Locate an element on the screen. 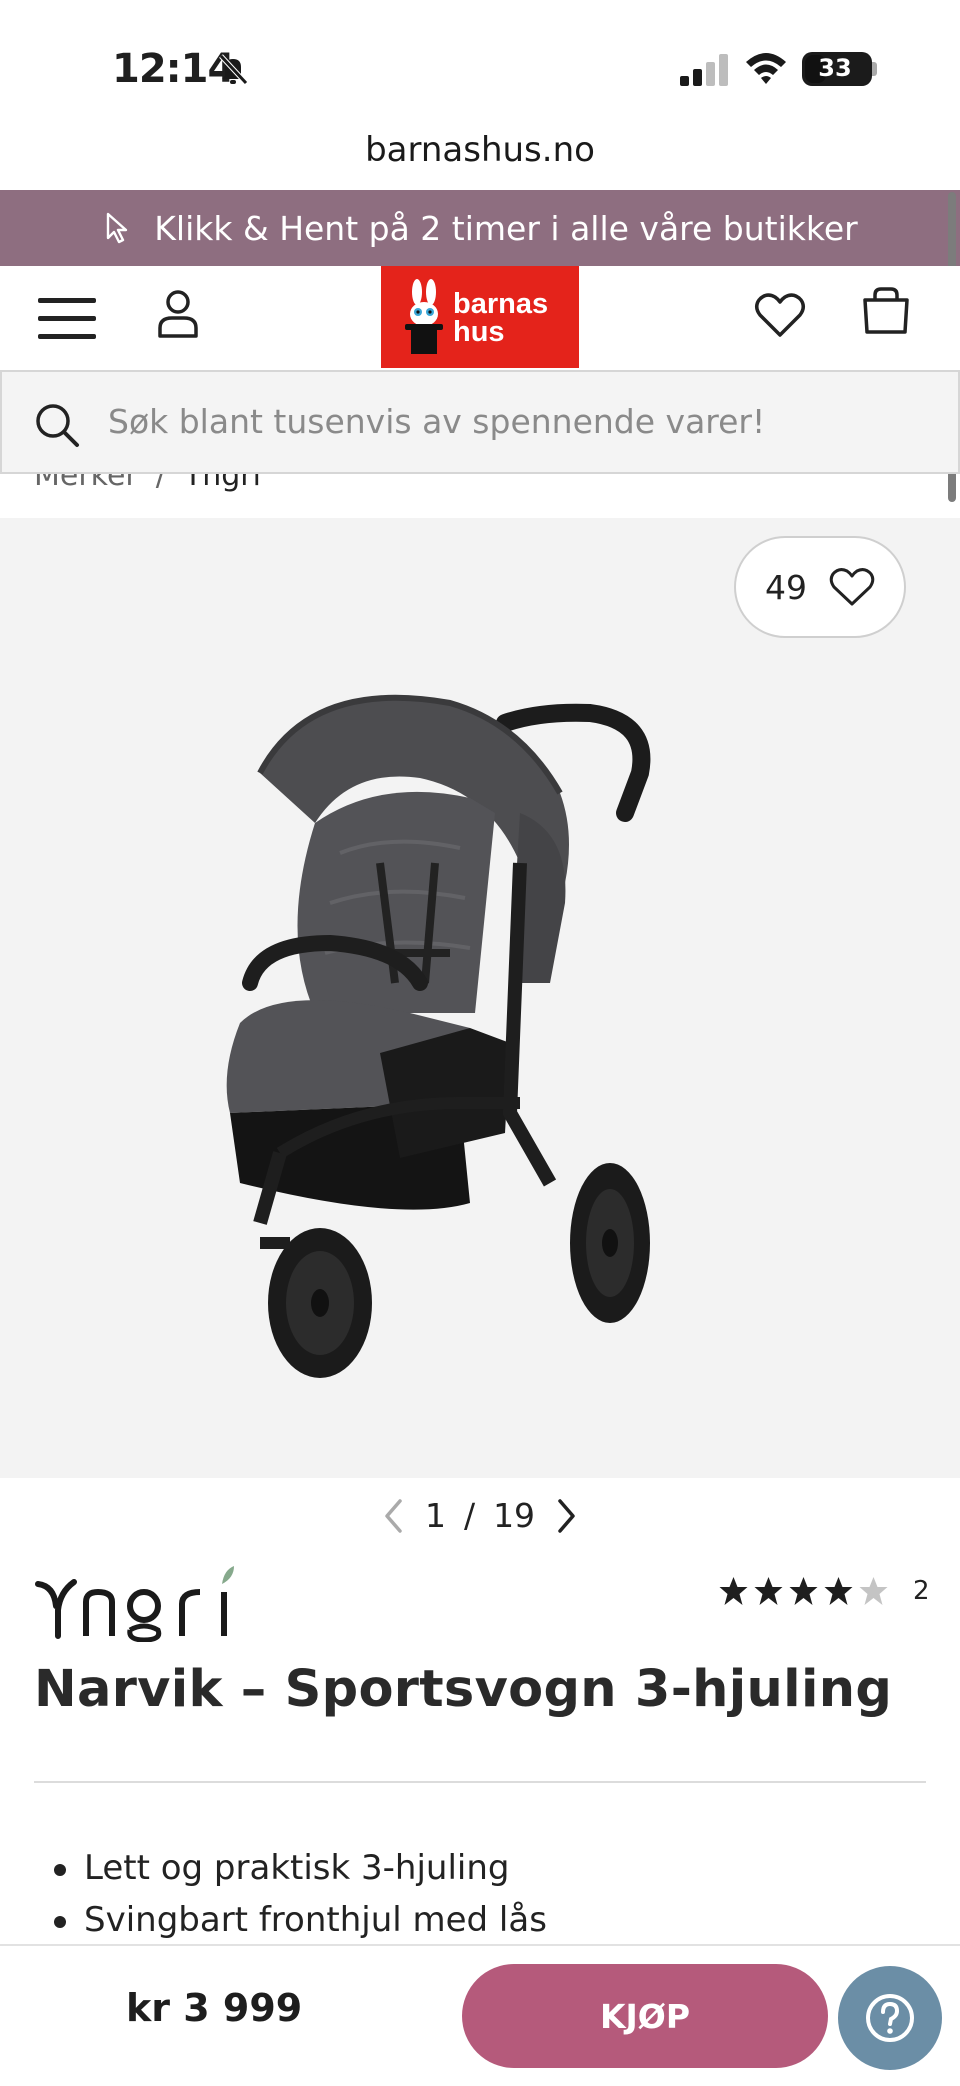  site-logo: barnas hus is located at coordinates (480, 317).